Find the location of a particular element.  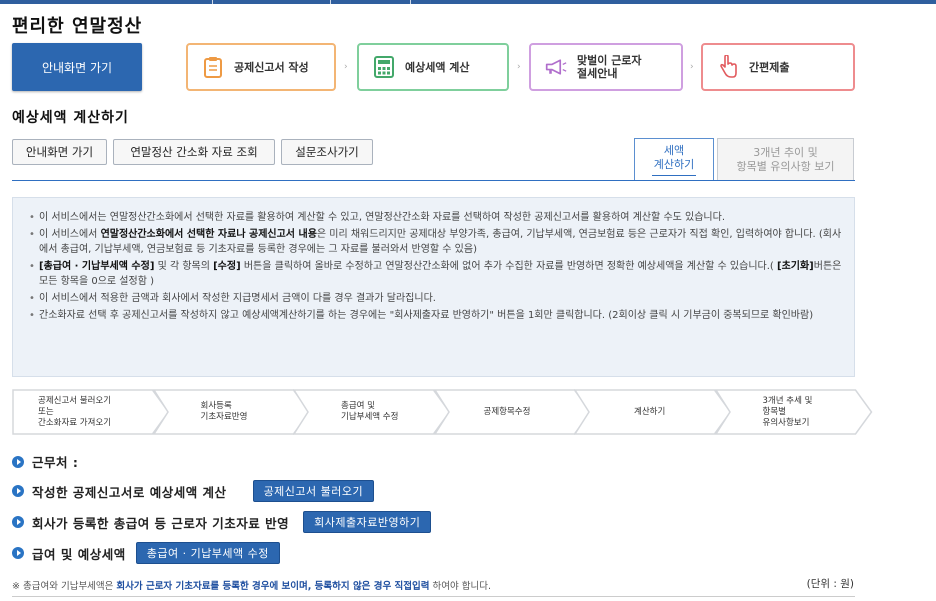

flow-step: 3개년 추세 및 항목별 유의사항보기 is located at coordinates (794, 412).